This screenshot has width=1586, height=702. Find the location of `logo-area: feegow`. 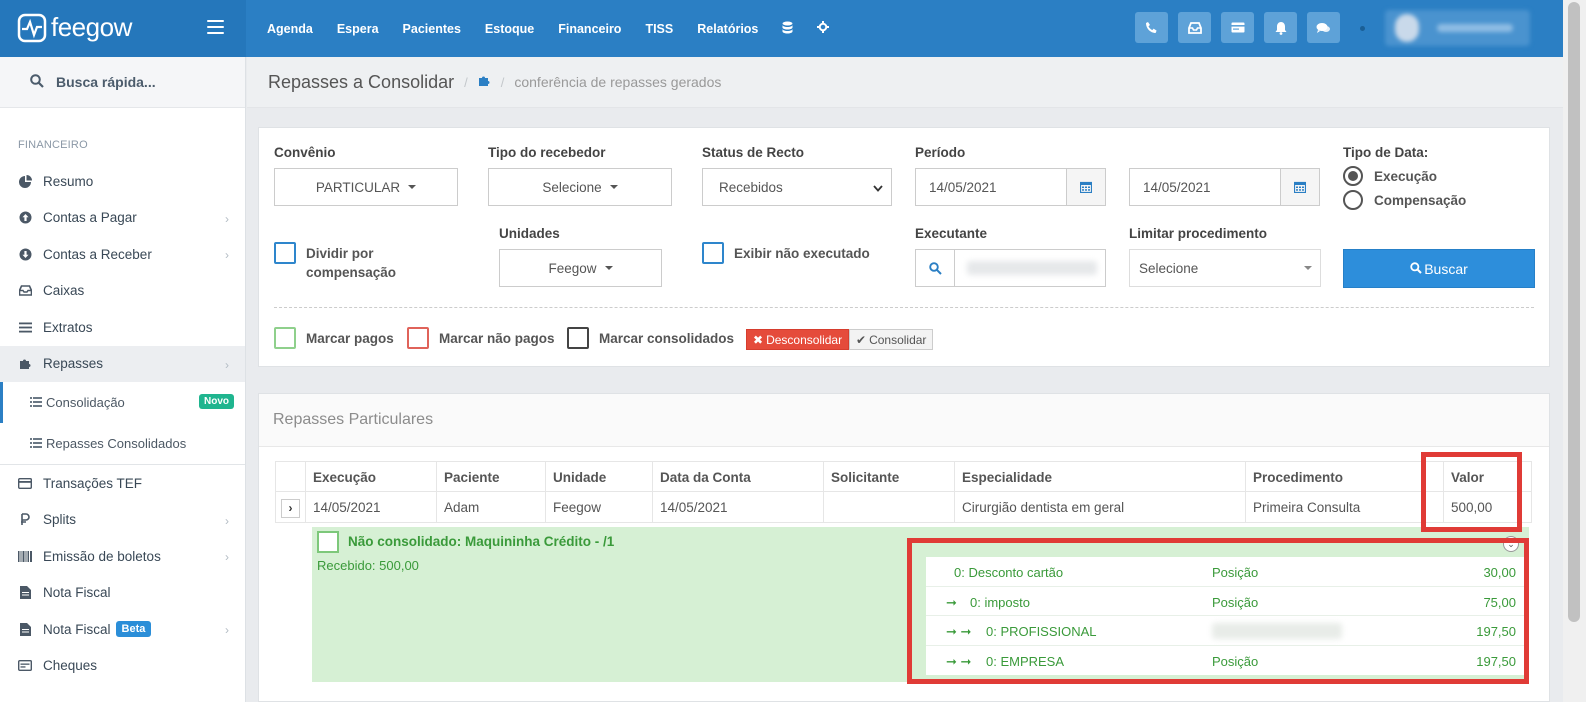

logo-area: feegow is located at coordinates (123, 28).